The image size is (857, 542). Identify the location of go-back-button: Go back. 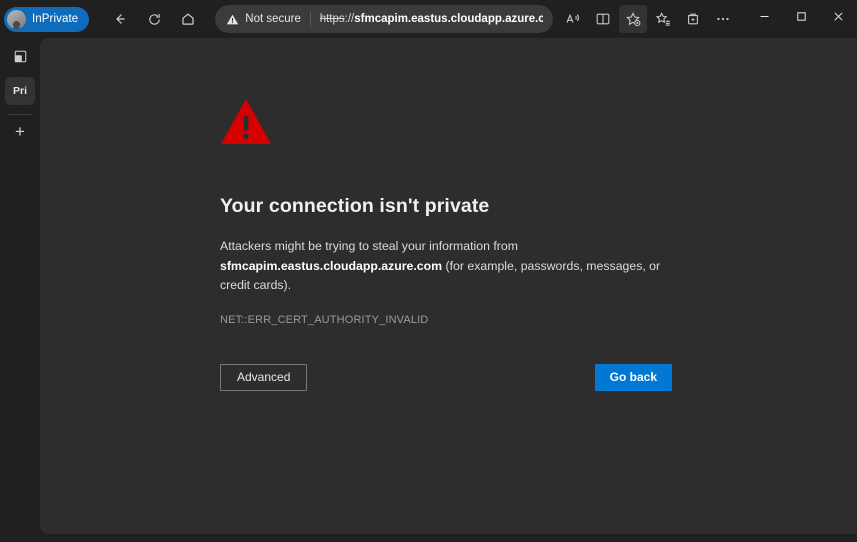
(633, 377).